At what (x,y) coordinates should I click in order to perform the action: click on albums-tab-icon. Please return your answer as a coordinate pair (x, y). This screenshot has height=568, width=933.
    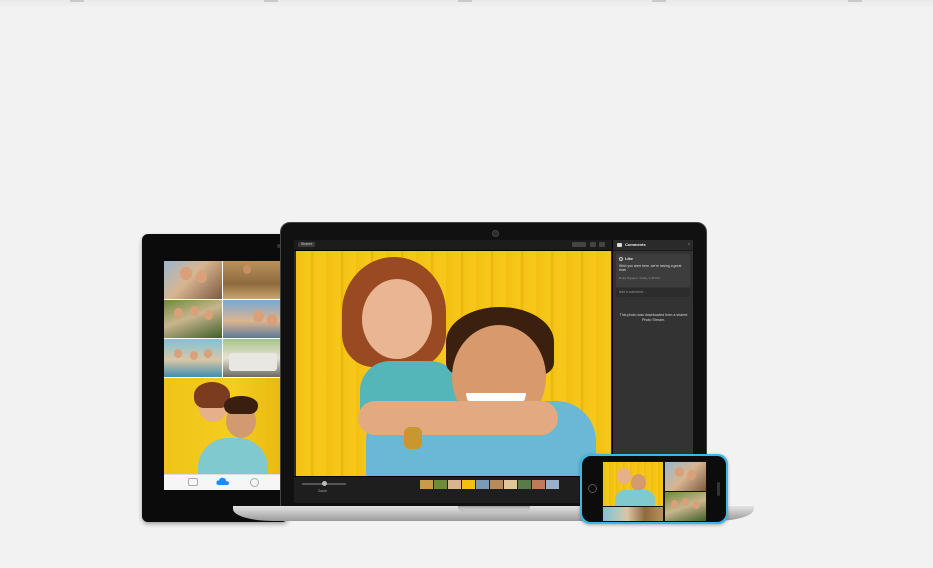
    Looking at the image, I should click on (254, 482).